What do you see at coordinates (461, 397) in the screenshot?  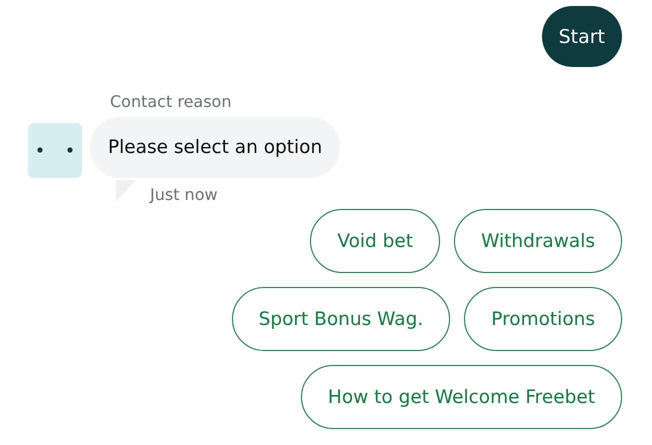 I see `option-button: How to get Welcome Freebet` at bounding box center [461, 397].